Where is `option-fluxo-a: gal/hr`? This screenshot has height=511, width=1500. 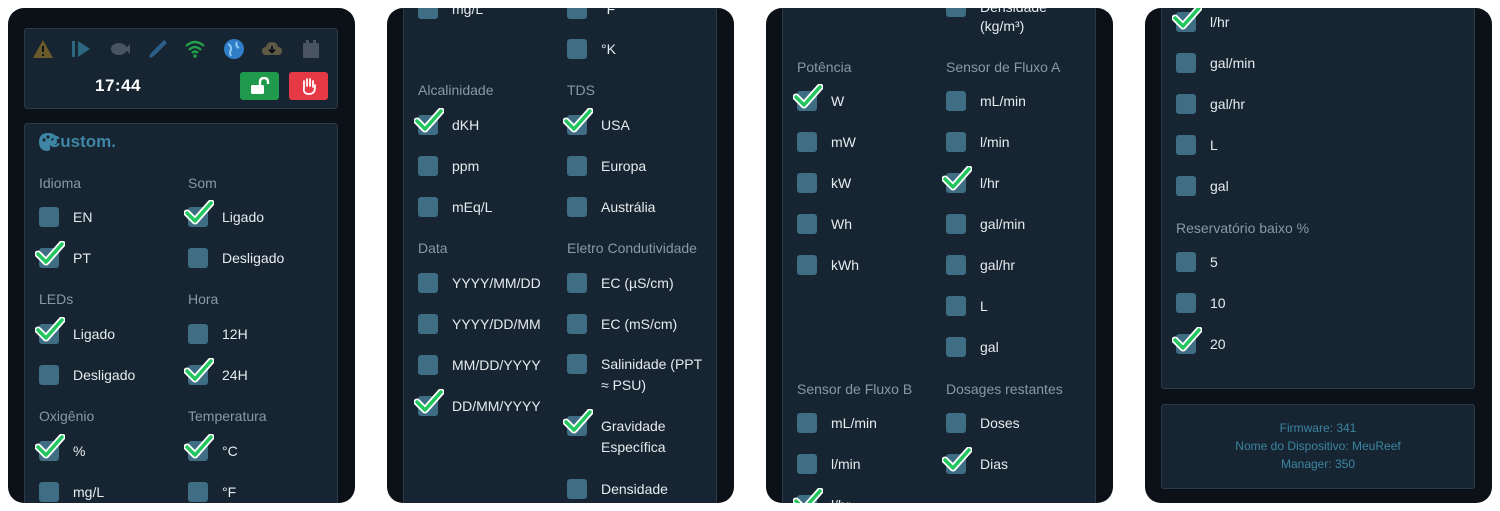
option-fluxo-a: gal/hr is located at coordinates (980, 265).